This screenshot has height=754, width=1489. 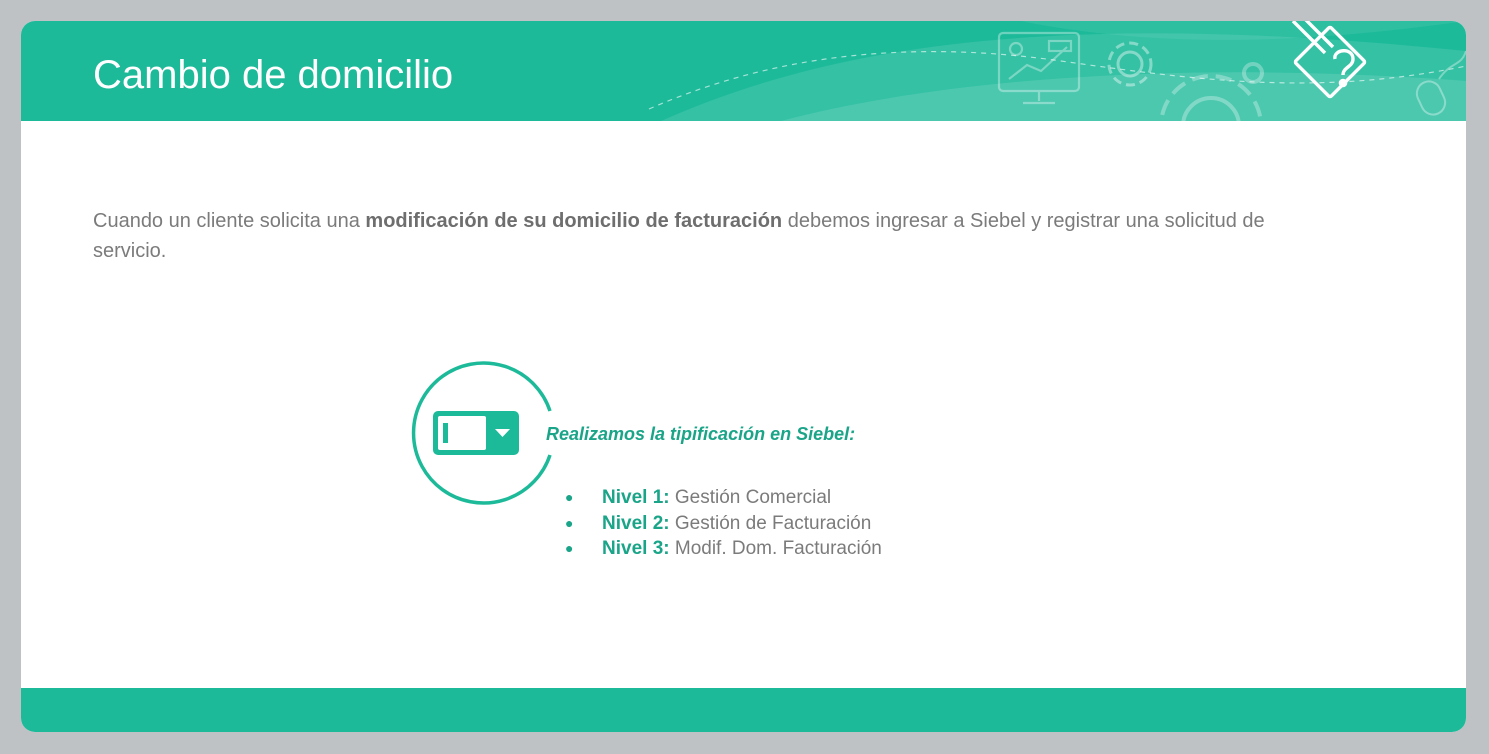 I want to click on level-label: Nivel 3:, so click(x=636, y=548).